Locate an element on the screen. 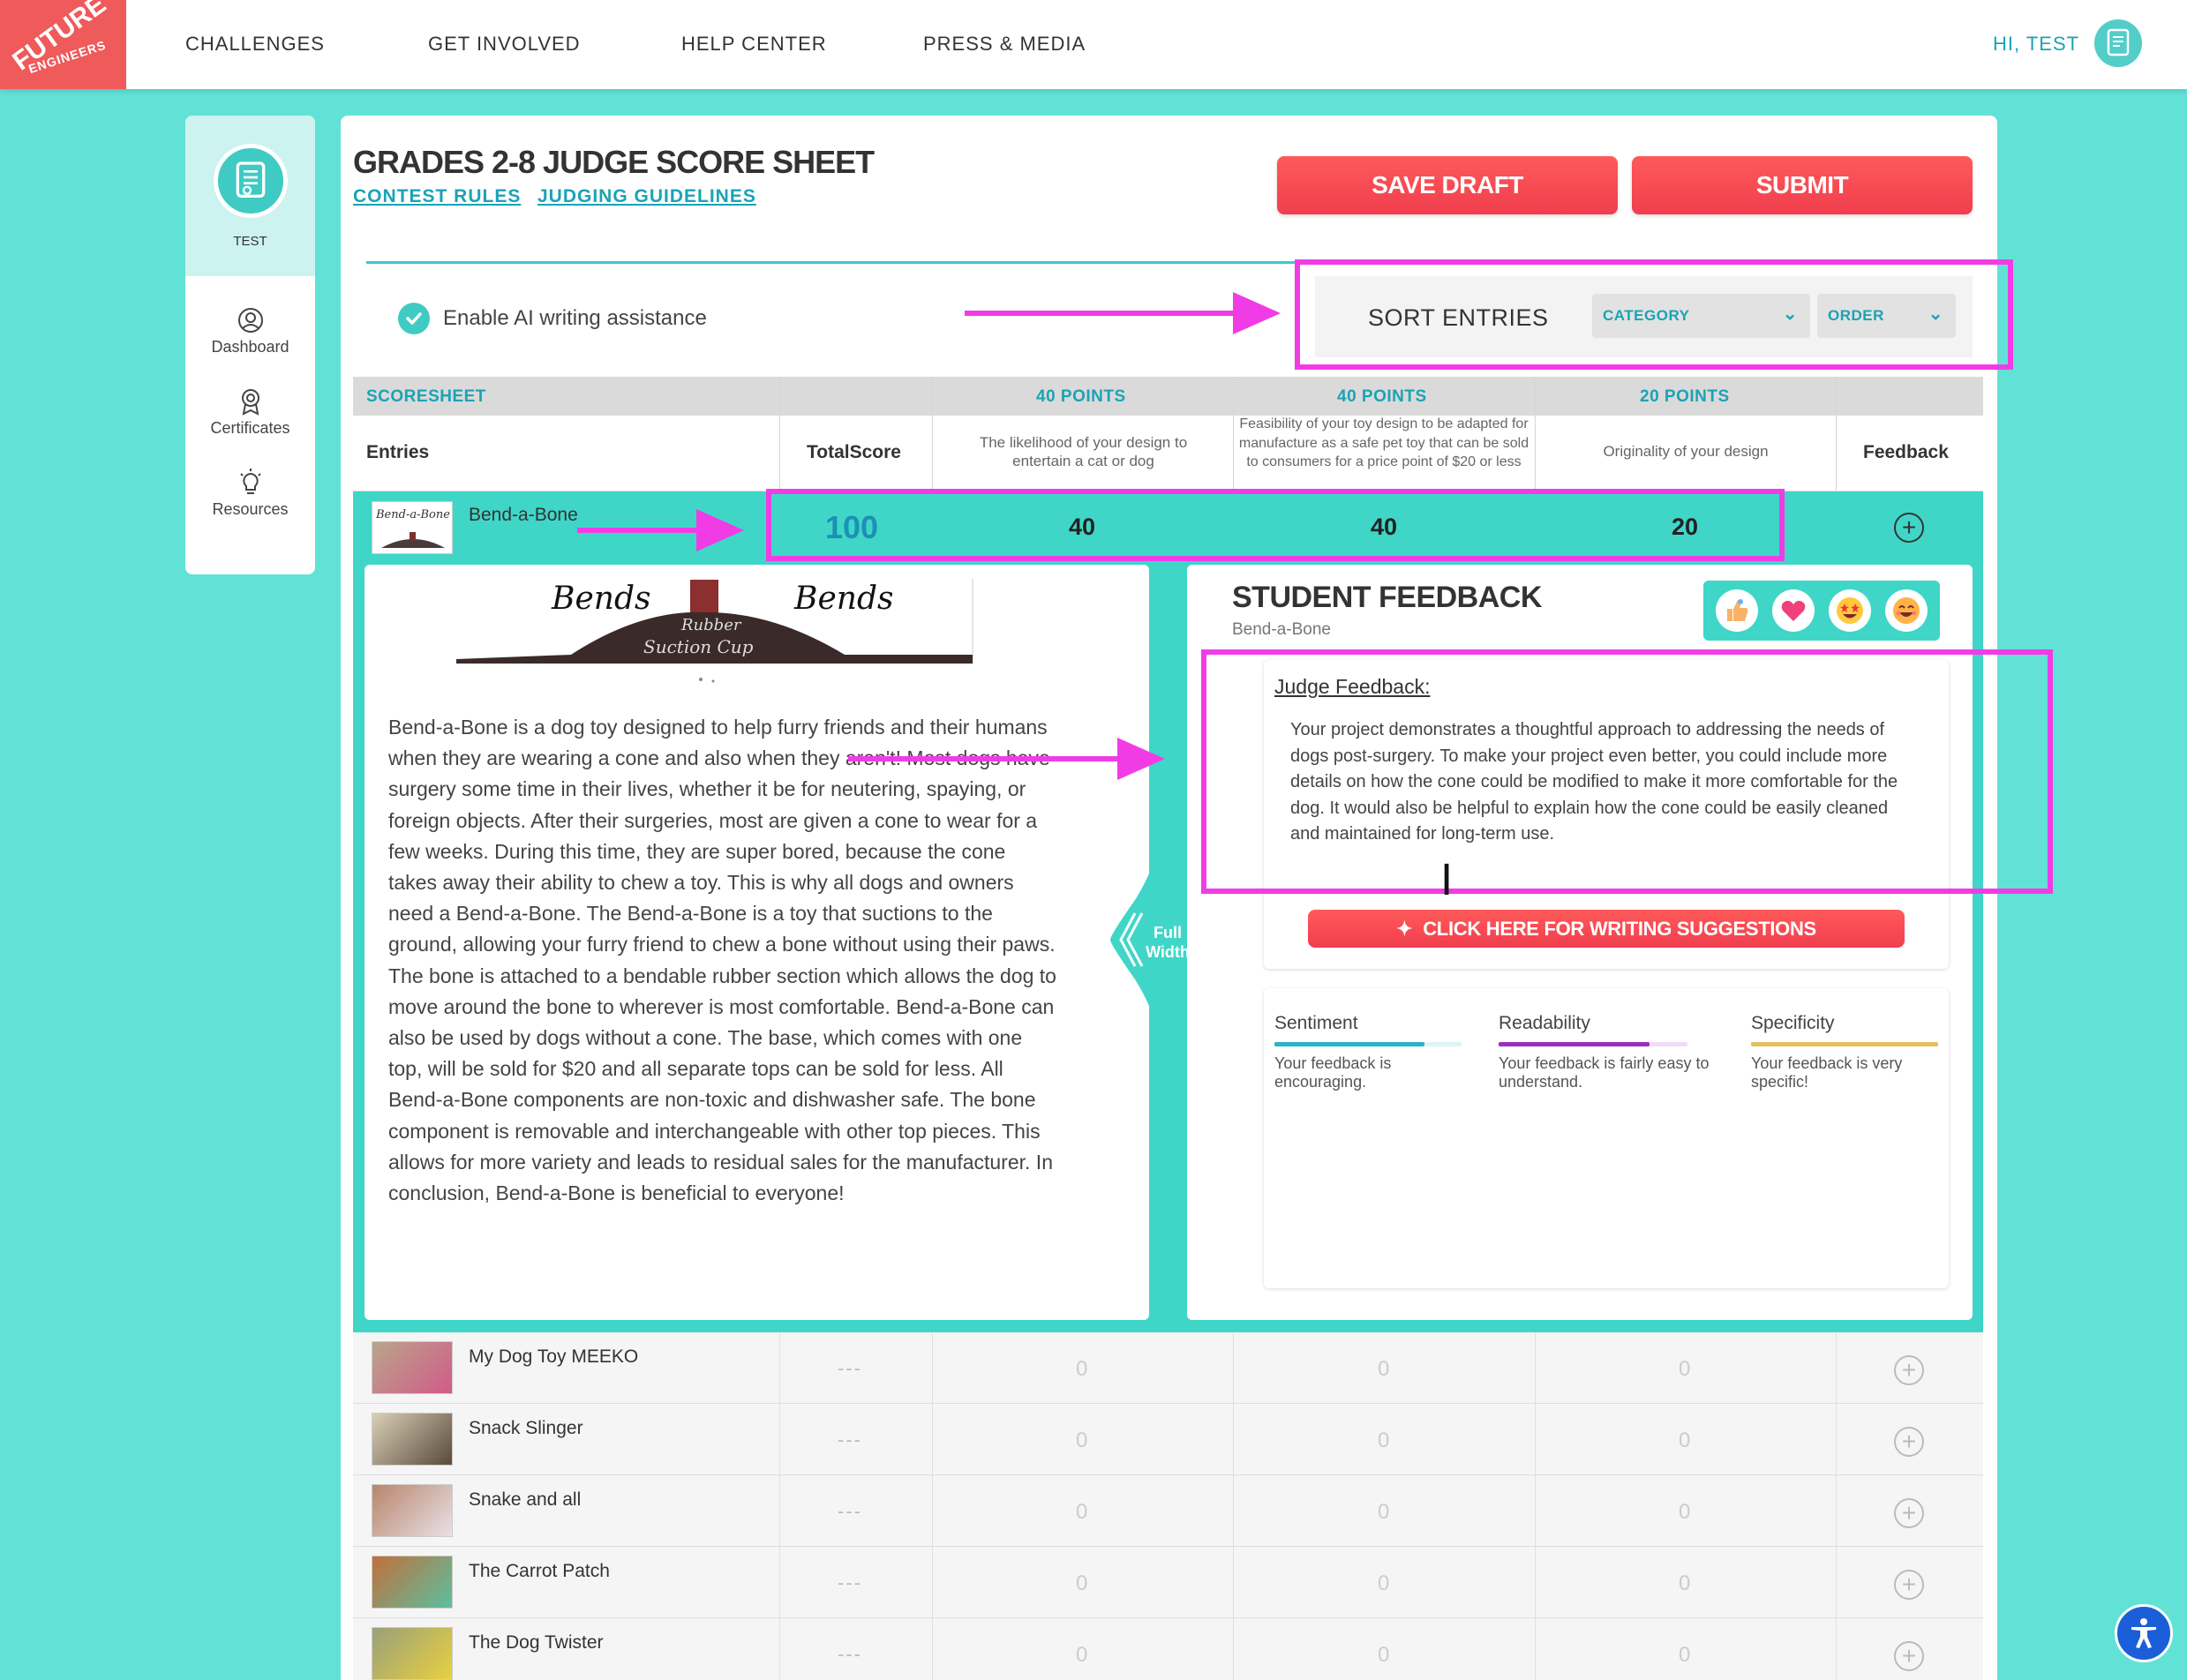  entry-thumbnail: Bend-a-Bone is located at coordinates (412, 527).